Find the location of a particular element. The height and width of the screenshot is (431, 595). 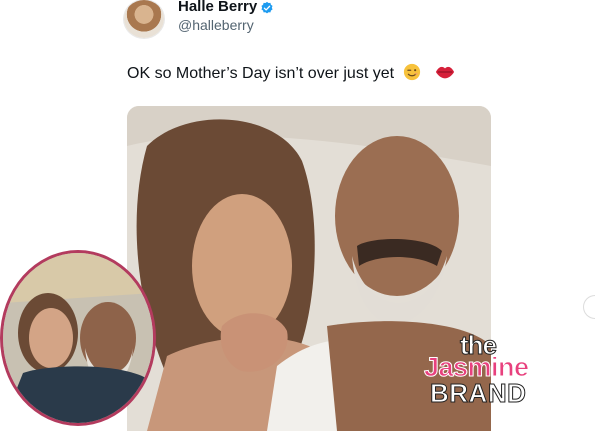

carousel-next-button is located at coordinates (589, 307).